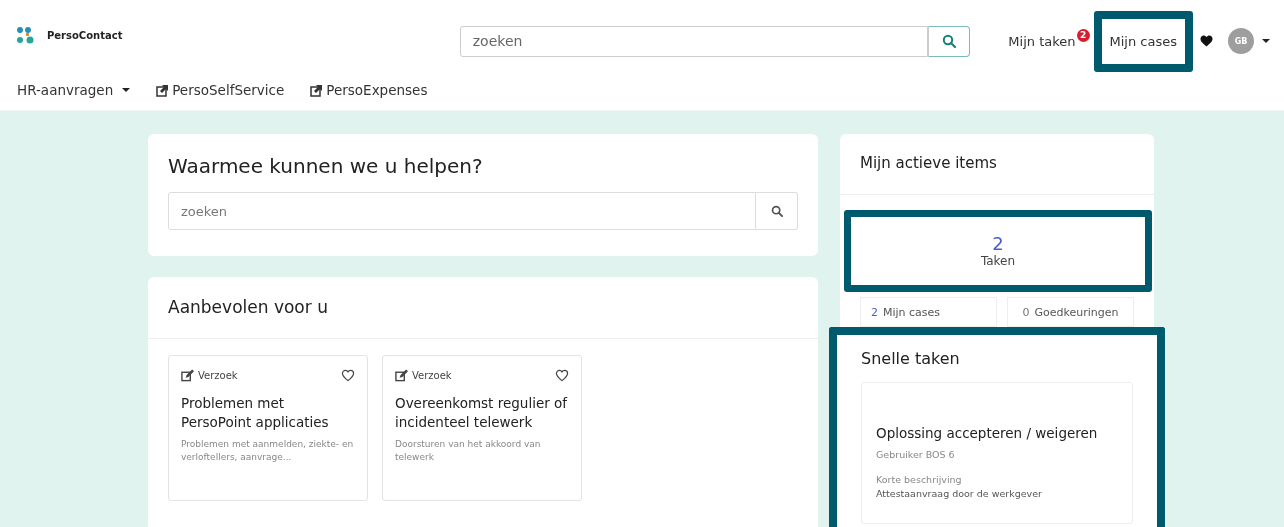 The height and width of the screenshot is (527, 1284). I want to click on request-card: Verzoek Overeenkomst regulier of incidenteel telewerk Doorsturen van het akkoord van telewerk, so click(482, 427).